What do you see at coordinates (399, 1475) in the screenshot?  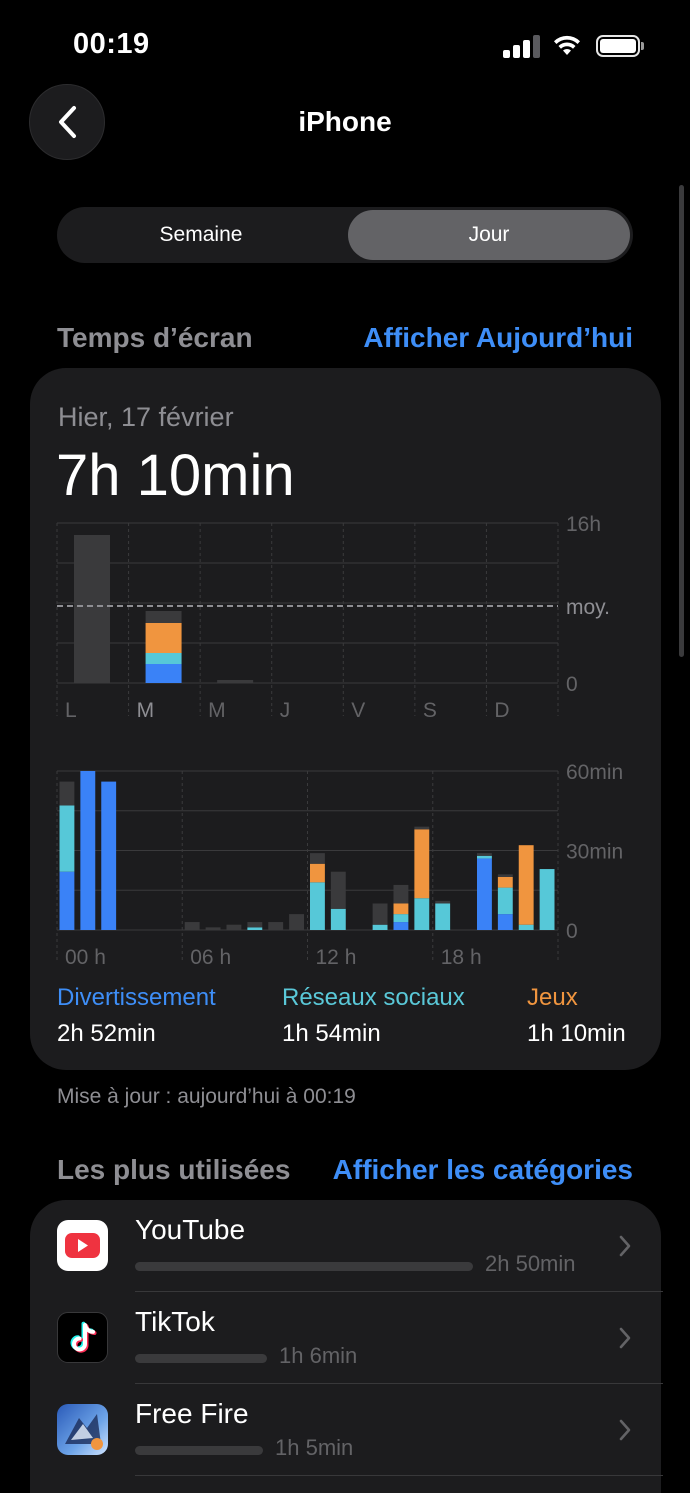 I see `divider` at bounding box center [399, 1475].